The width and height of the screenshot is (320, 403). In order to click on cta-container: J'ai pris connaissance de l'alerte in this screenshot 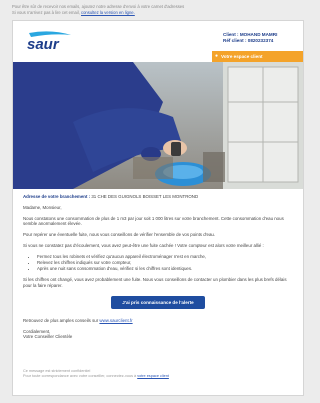, I will do `click(158, 302)`.